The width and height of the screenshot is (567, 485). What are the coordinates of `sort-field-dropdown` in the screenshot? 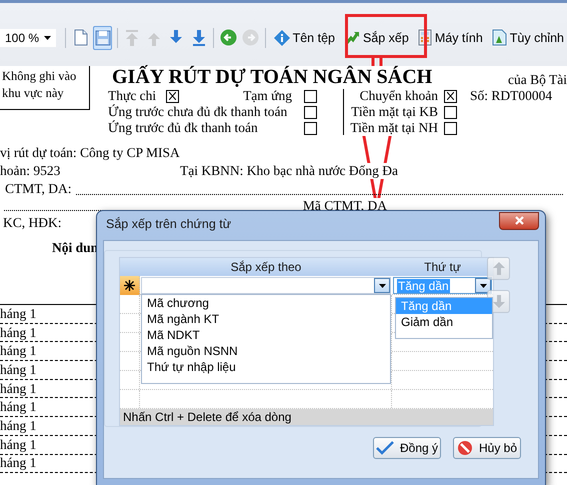 It's located at (266, 285).